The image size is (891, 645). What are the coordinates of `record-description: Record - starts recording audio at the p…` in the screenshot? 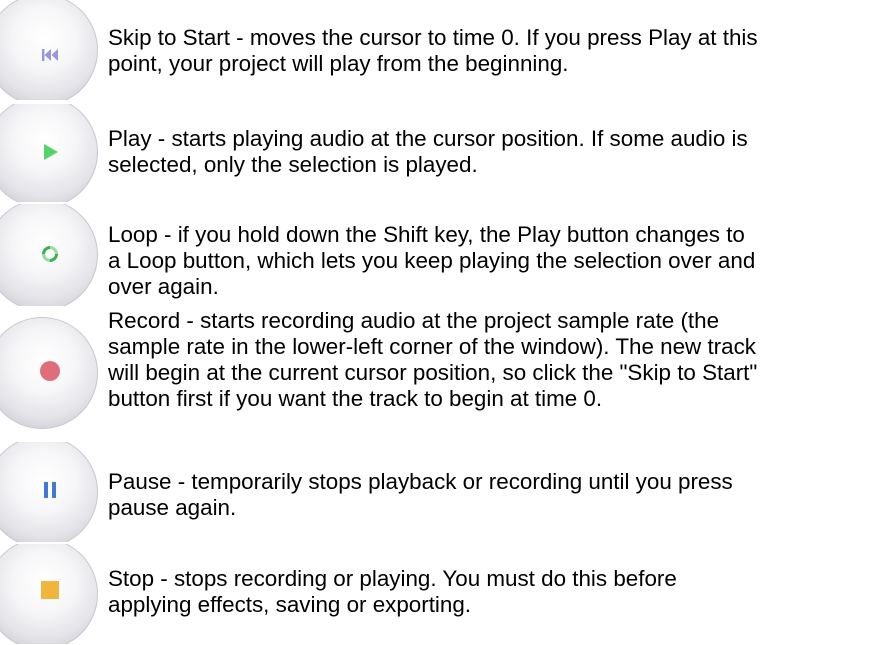 It's located at (433, 359).